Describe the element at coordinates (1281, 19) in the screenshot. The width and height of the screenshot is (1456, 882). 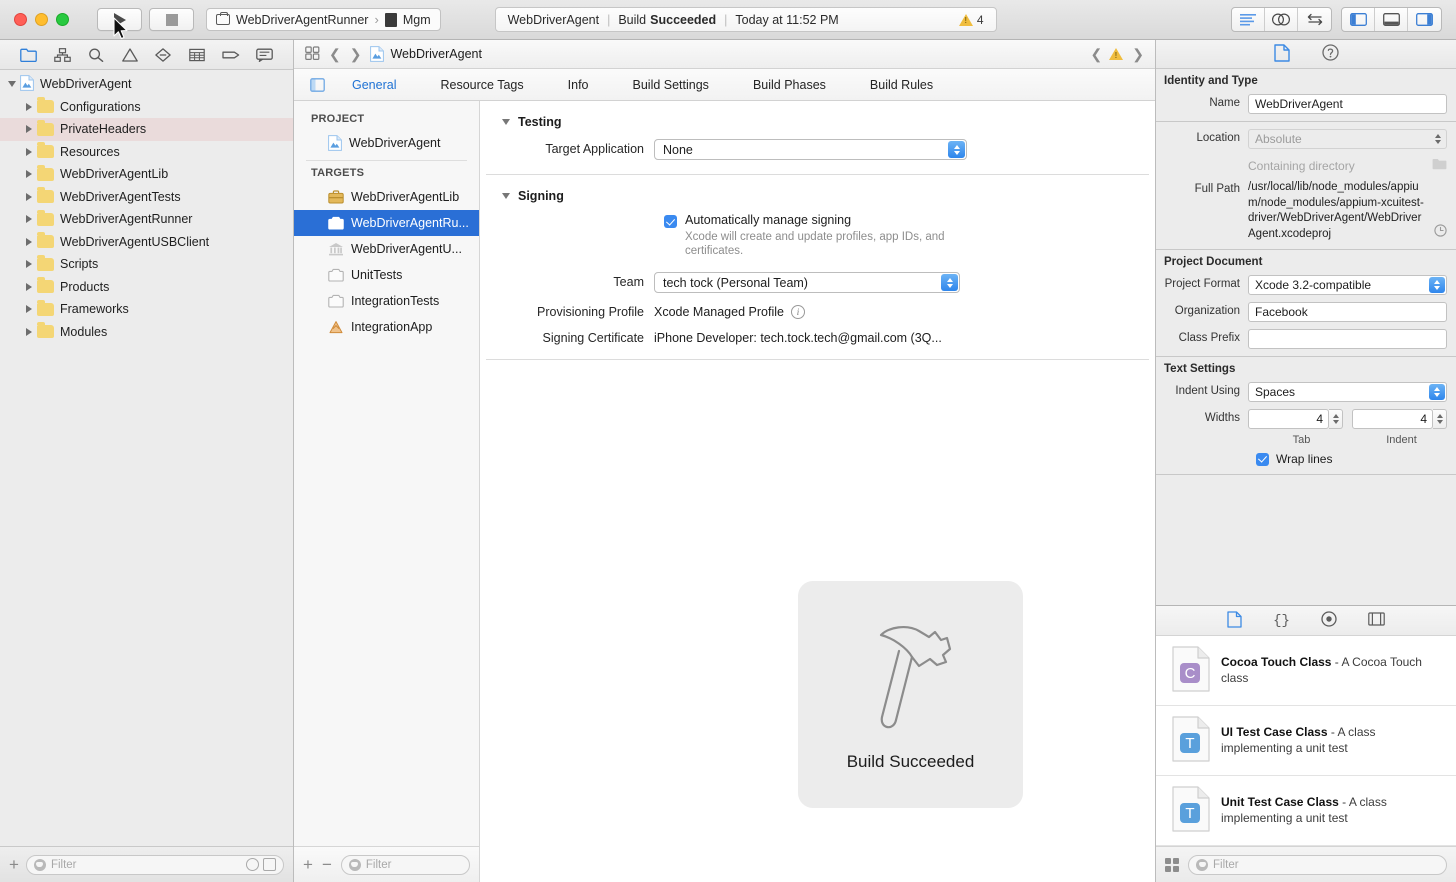
I see `assistant-editor-button` at that location.